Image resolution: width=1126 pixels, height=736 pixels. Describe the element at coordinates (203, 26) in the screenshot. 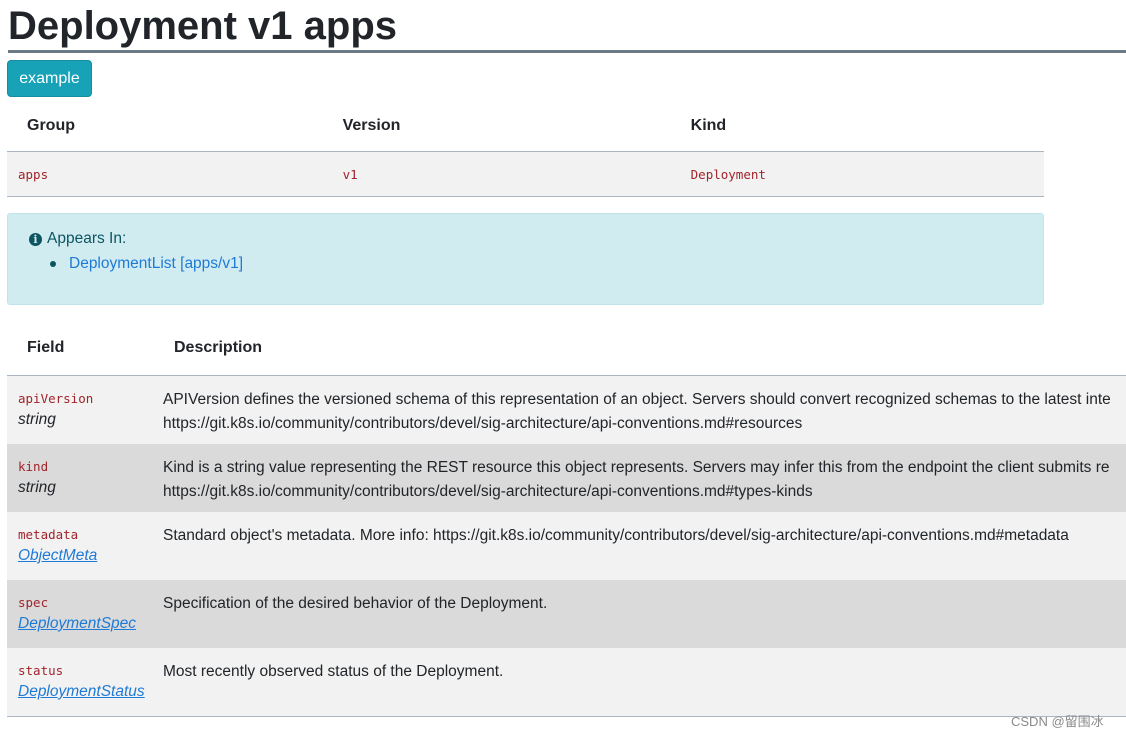

I see `page-title: Deployment v1 apps` at that location.